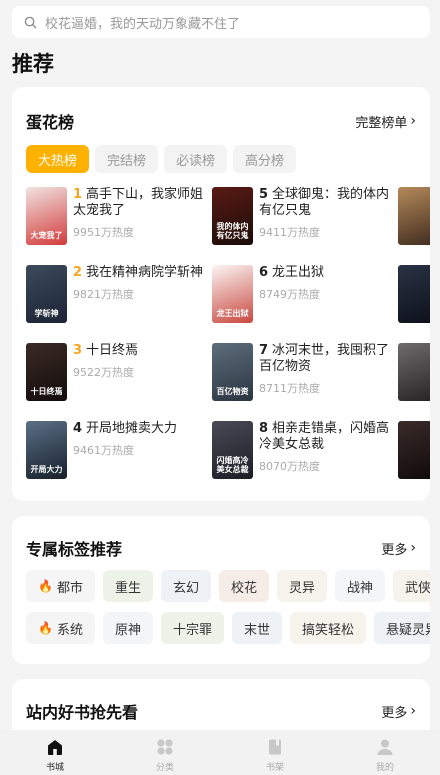  I want to click on tags-more-link: 更多 ›, so click(398, 548).